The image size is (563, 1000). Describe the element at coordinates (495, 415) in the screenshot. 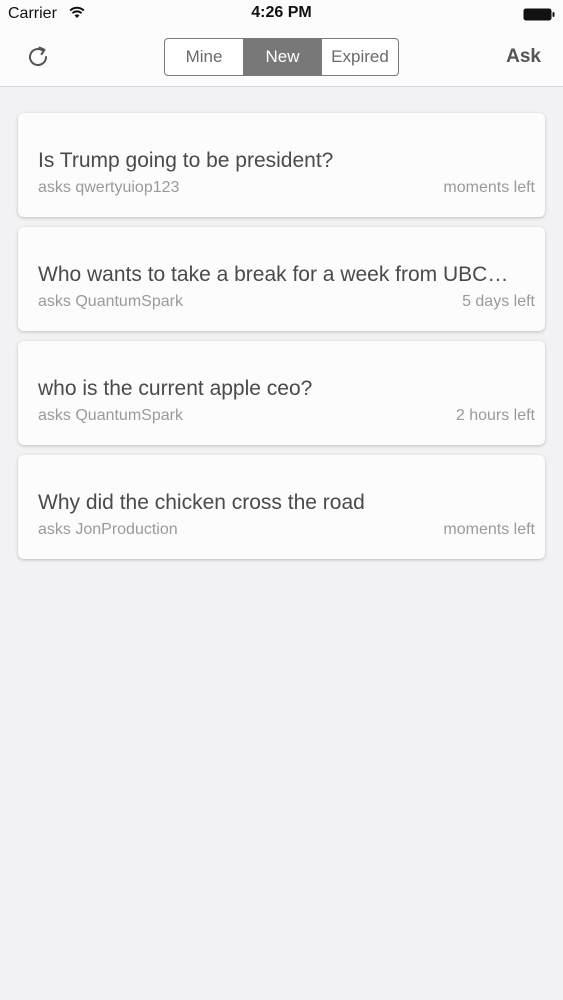

I see `question-time-left: 2 hours left` at that location.